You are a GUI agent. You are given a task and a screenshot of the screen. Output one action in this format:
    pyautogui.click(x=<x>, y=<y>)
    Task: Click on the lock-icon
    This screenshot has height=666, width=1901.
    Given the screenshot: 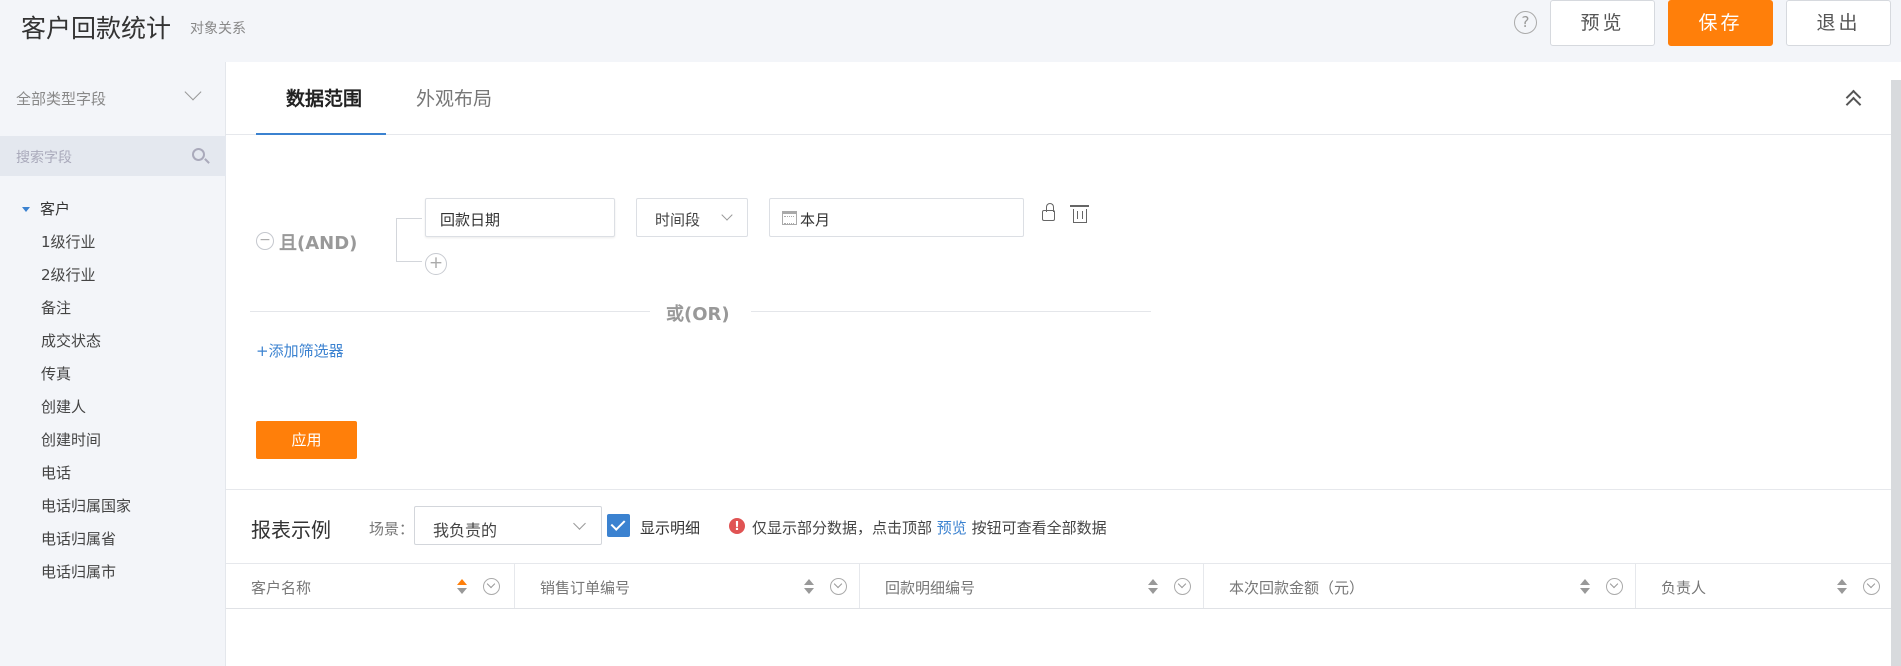 What is the action you would take?
    pyautogui.click(x=1048, y=212)
    